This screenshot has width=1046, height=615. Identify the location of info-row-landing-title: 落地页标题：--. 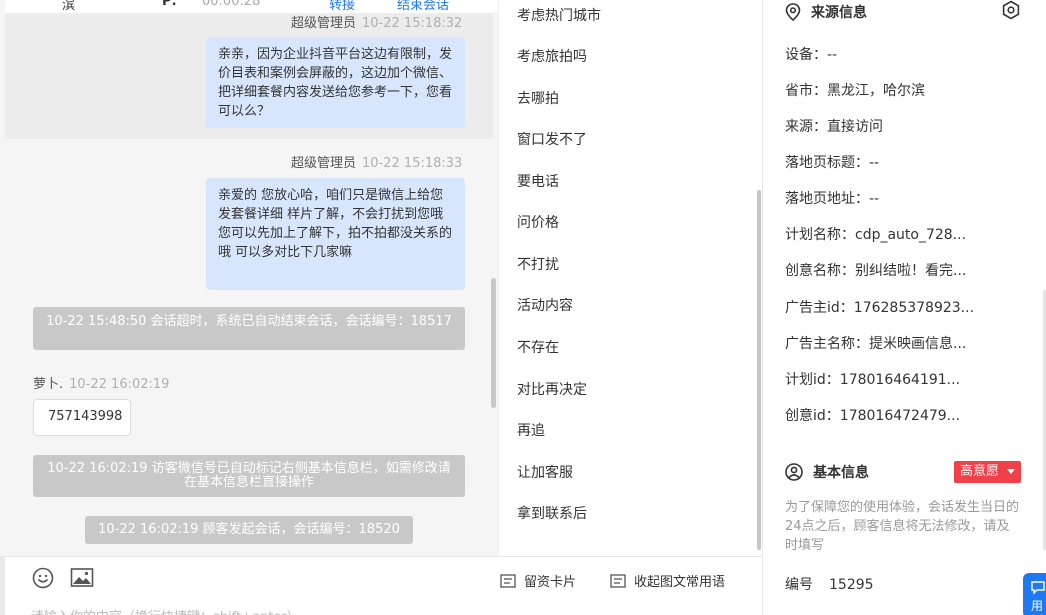
(832, 162).